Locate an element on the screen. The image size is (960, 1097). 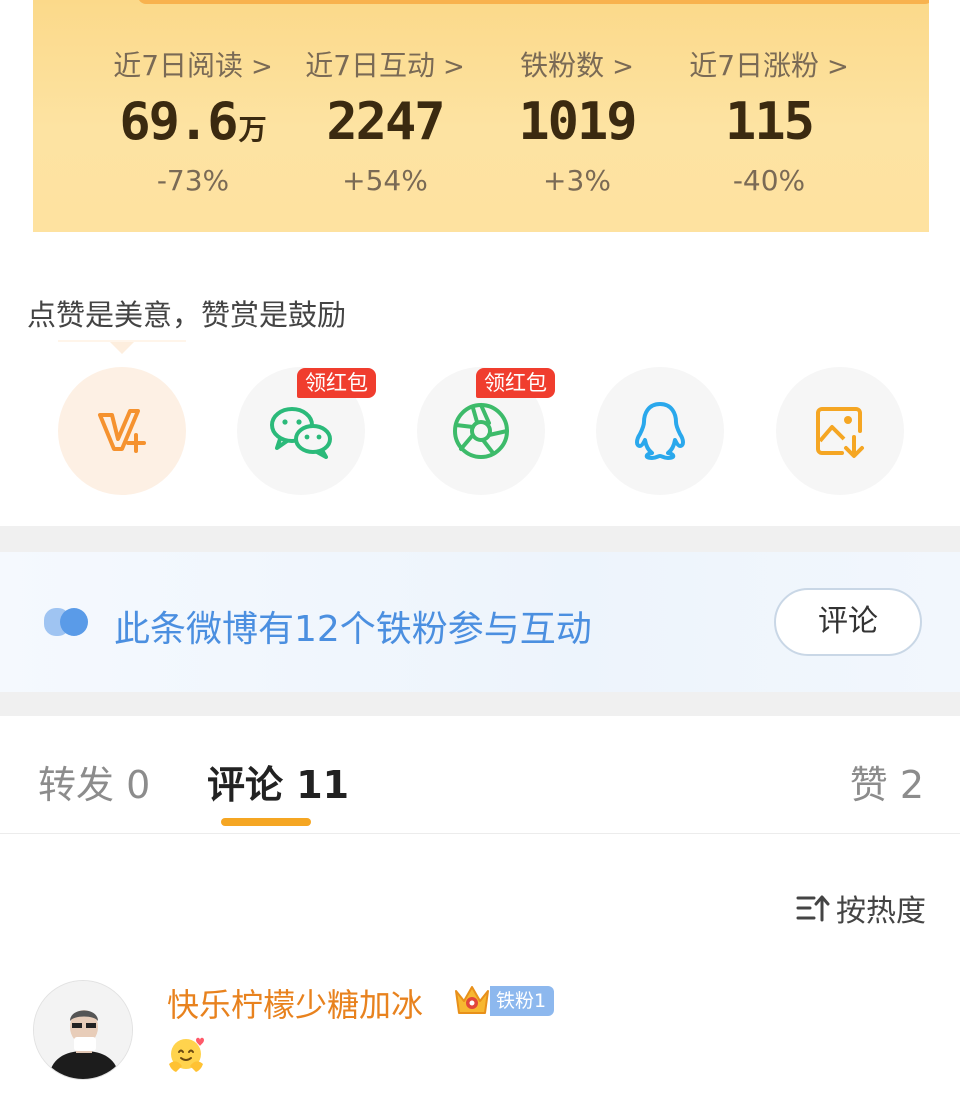
stat-label: 铁粉数 is located at coordinates (562, 65).